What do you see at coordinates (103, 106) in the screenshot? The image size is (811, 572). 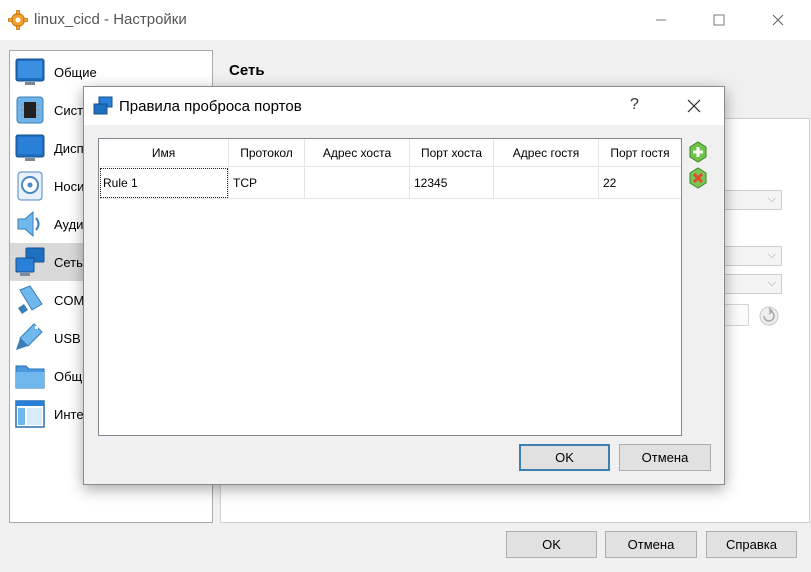 I see `port-forwarding-icon` at bounding box center [103, 106].